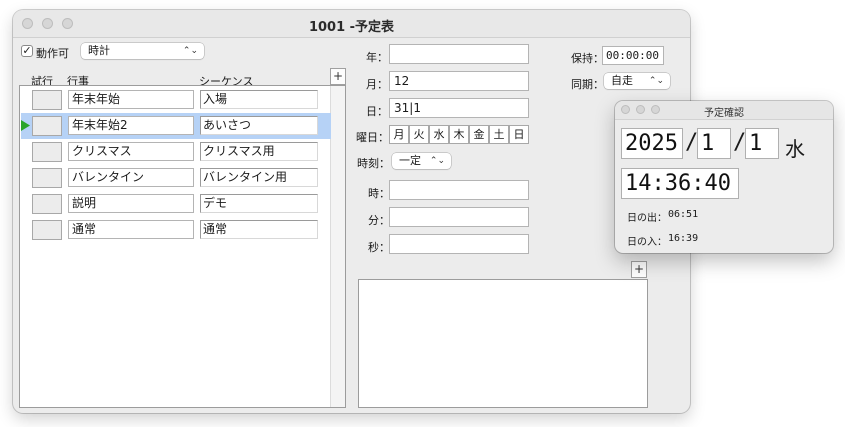 Image resolution: width=845 pixels, height=427 pixels. What do you see at coordinates (337, 246) in the screenshot?
I see `table-scrollbar` at bounding box center [337, 246].